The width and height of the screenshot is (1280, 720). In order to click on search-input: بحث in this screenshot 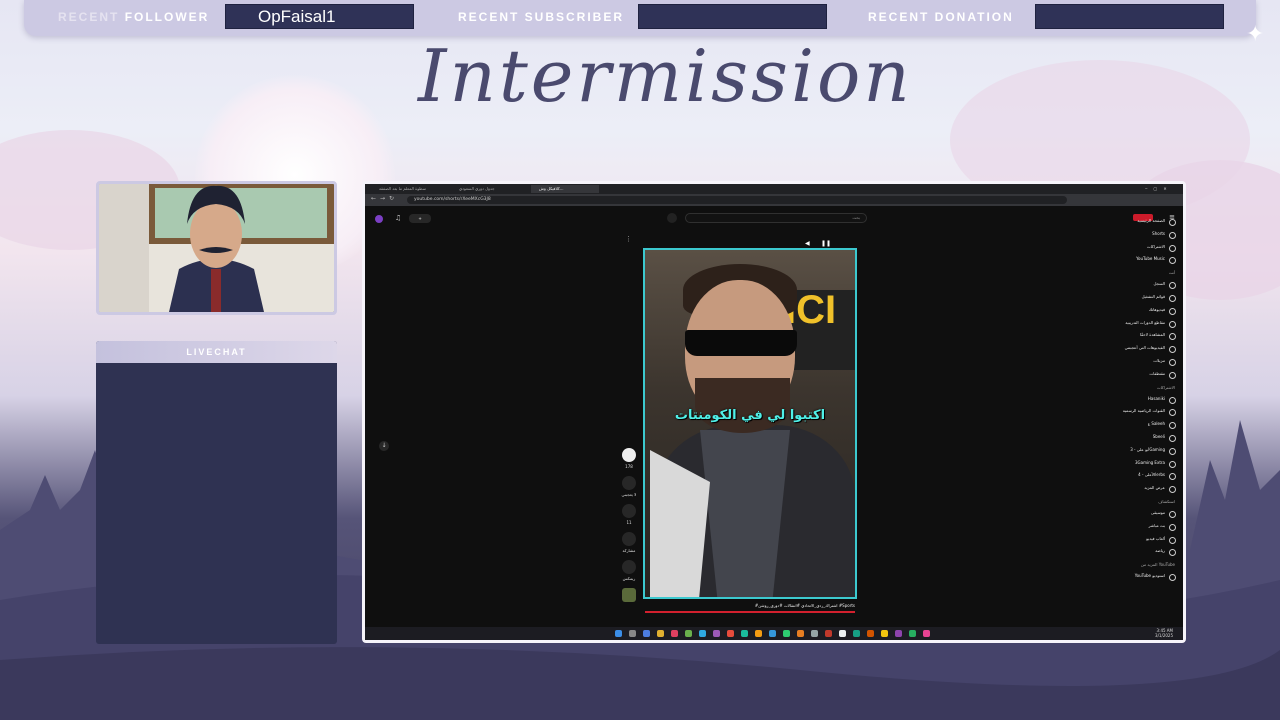, I will do `click(776, 218)`.